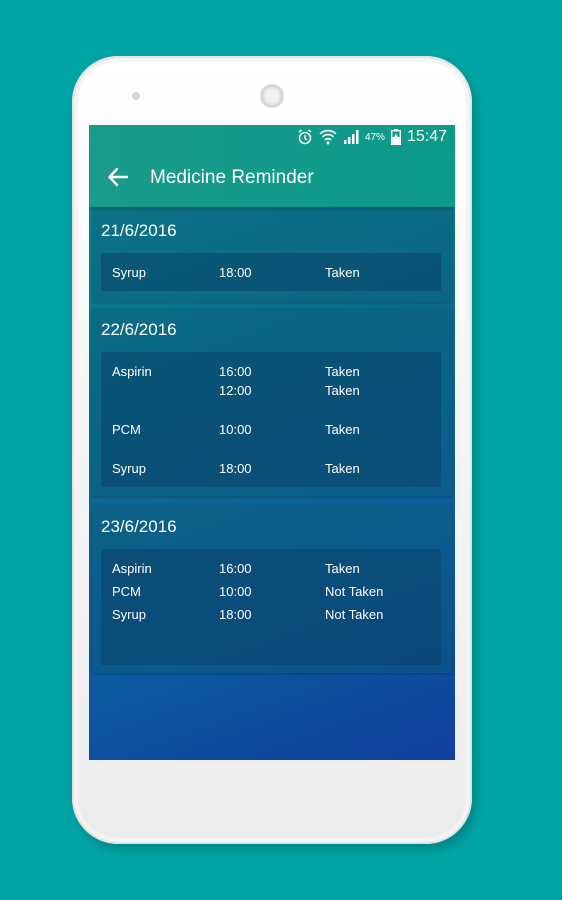 This screenshot has height=900, width=562. Describe the element at coordinates (136, 96) in the screenshot. I see `phone-sensor` at that location.